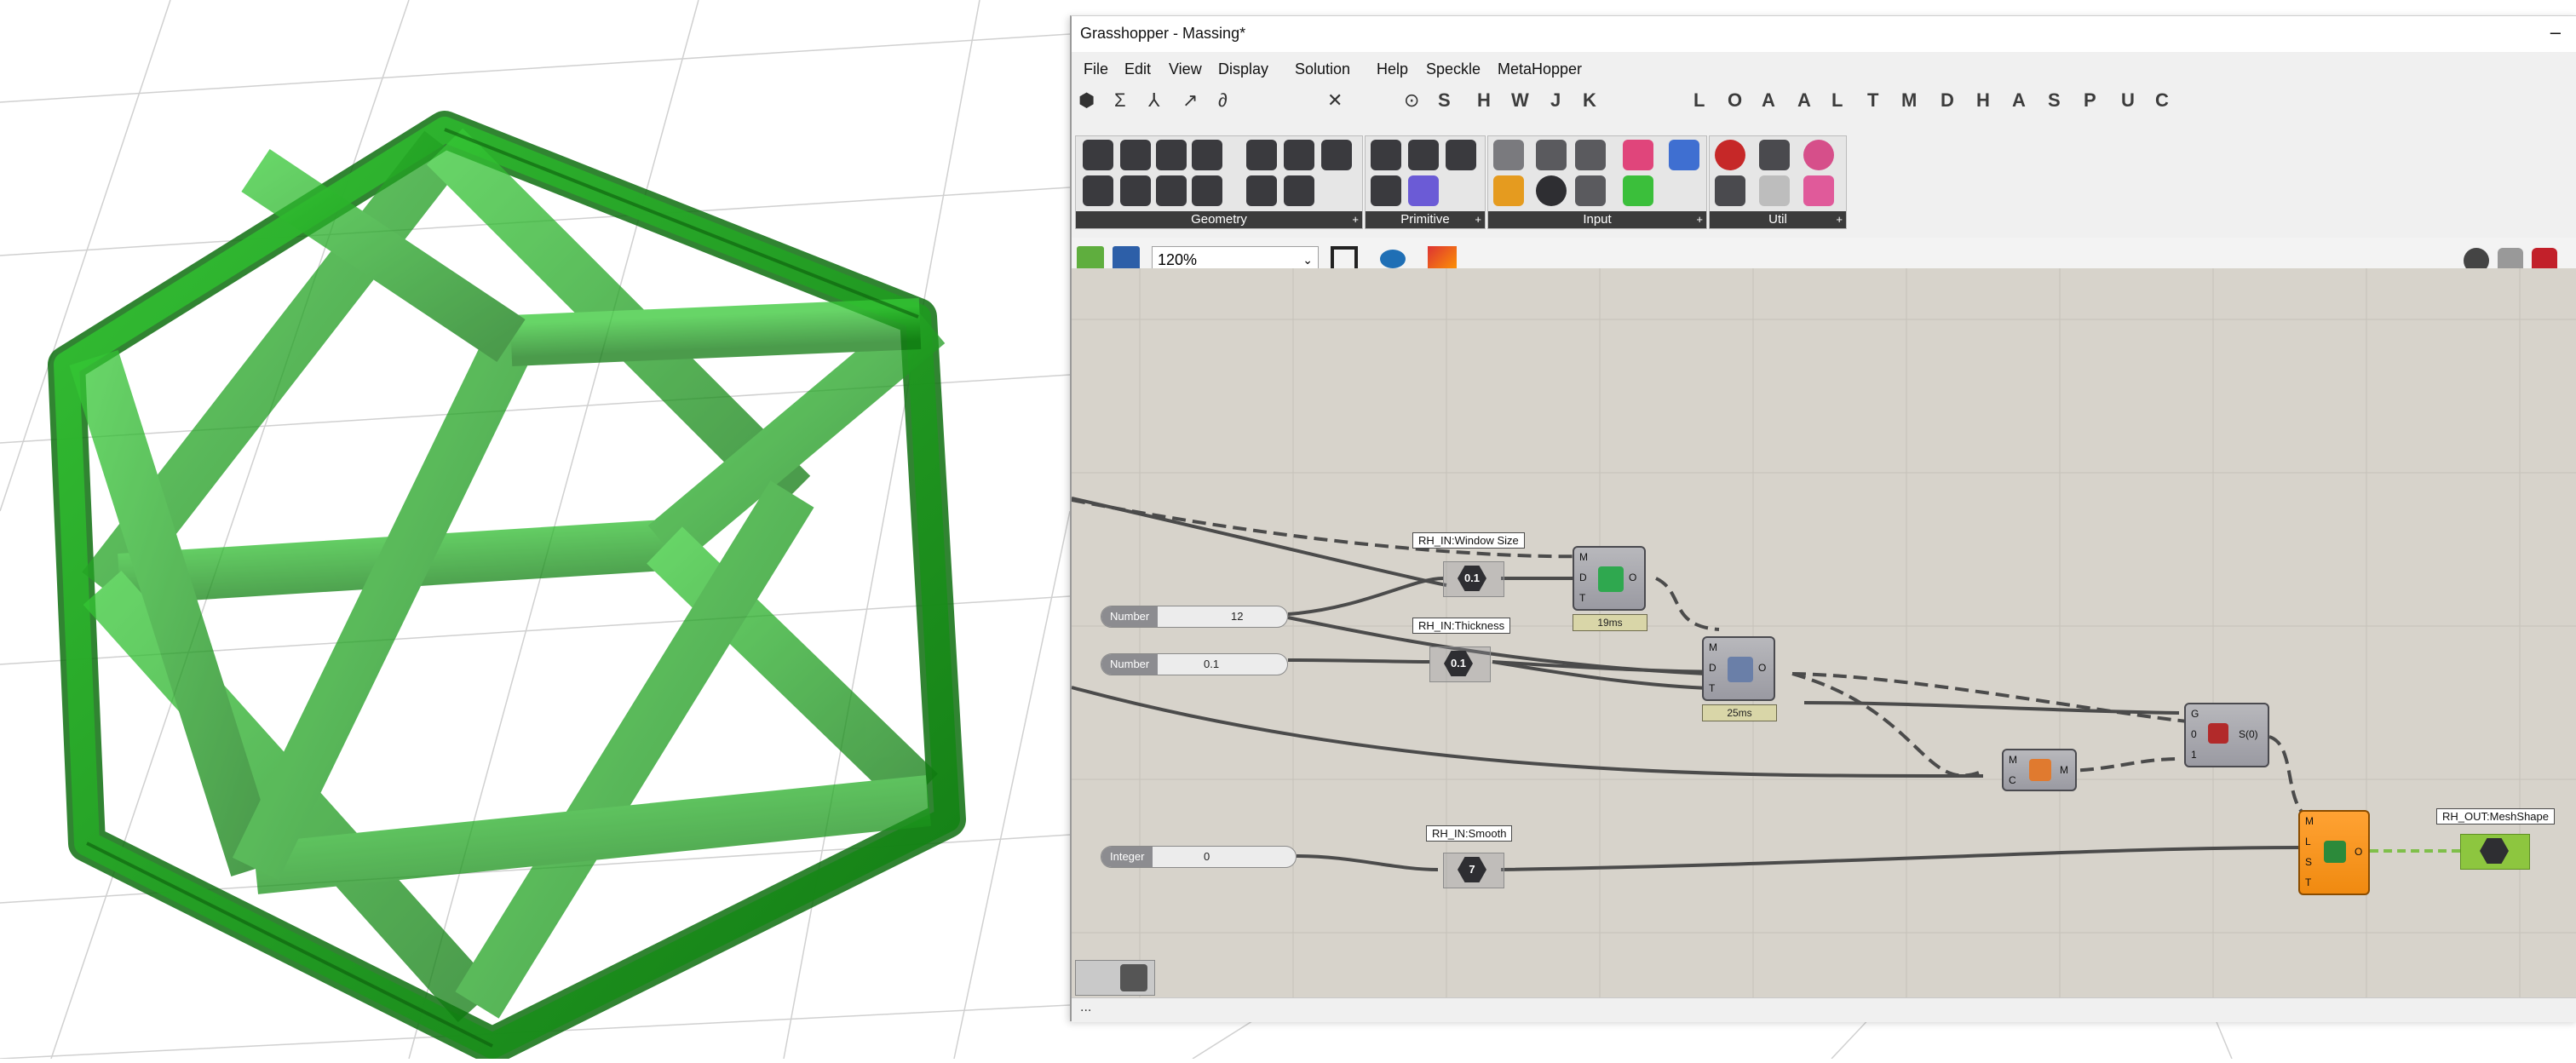 This screenshot has width=2576, height=1063. Describe the element at coordinates (1115, 978) in the screenshot. I see `canvas-widget` at that location.